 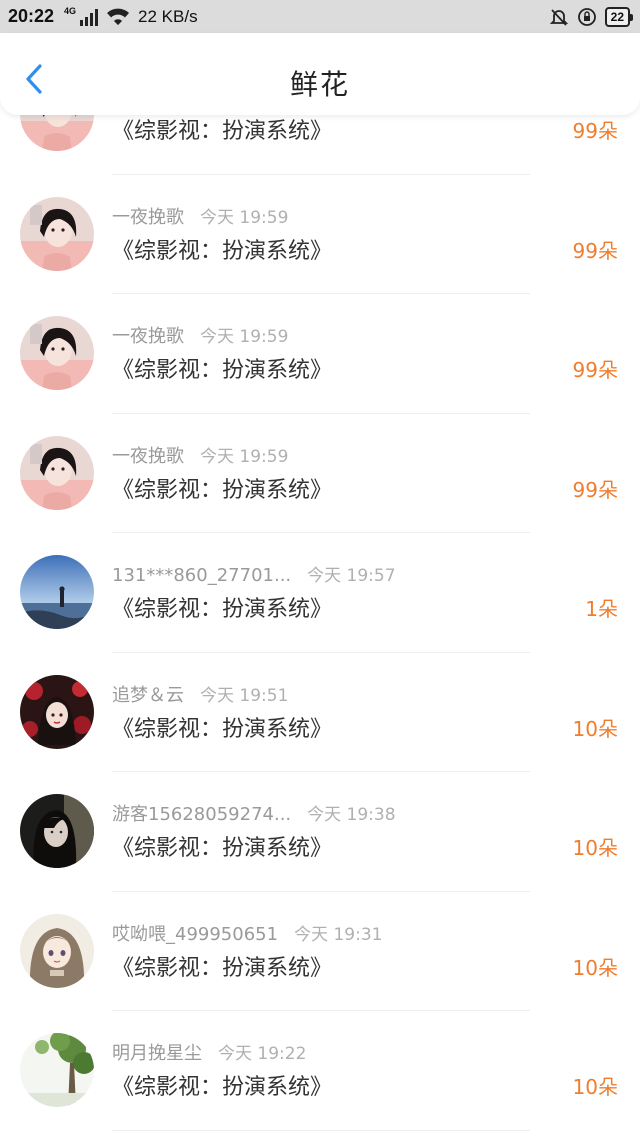 What do you see at coordinates (118, 17) in the screenshot?
I see `wifi-icon` at bounding box center [118, 17].